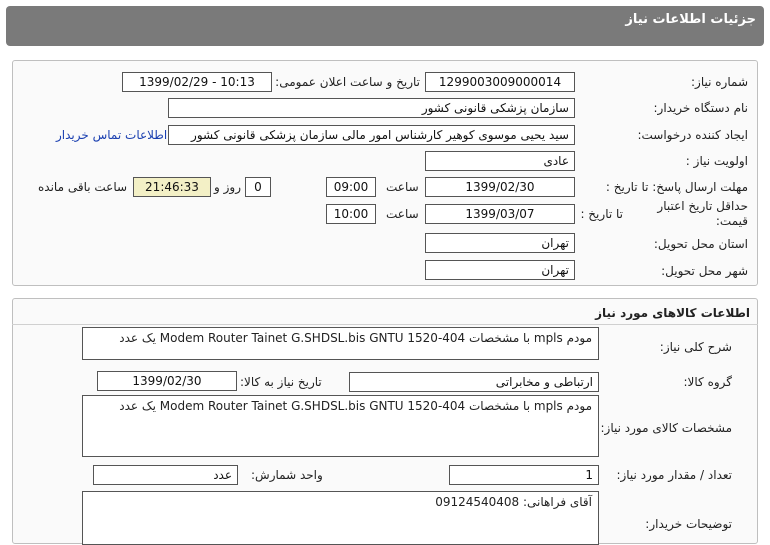  What do you see at coordinates (716, 161) in the screenshot?
I see `priority-label: اولویت نیاز :` at bounding box center [716, 161].